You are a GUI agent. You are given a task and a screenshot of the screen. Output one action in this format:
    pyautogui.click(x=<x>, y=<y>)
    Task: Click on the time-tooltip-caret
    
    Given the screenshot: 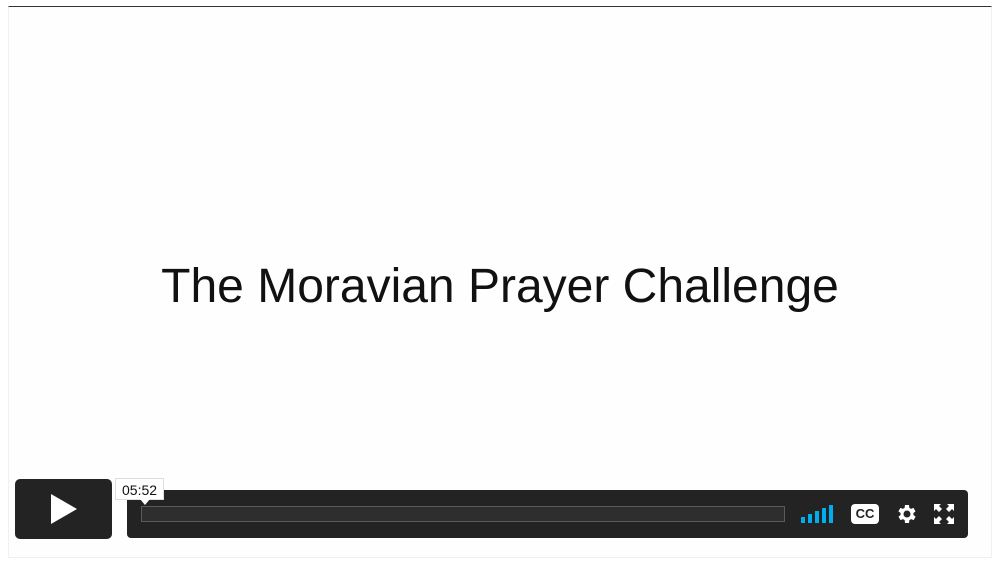 What is the action you would take?
    pyautogui.click(x=145, y=502)
    